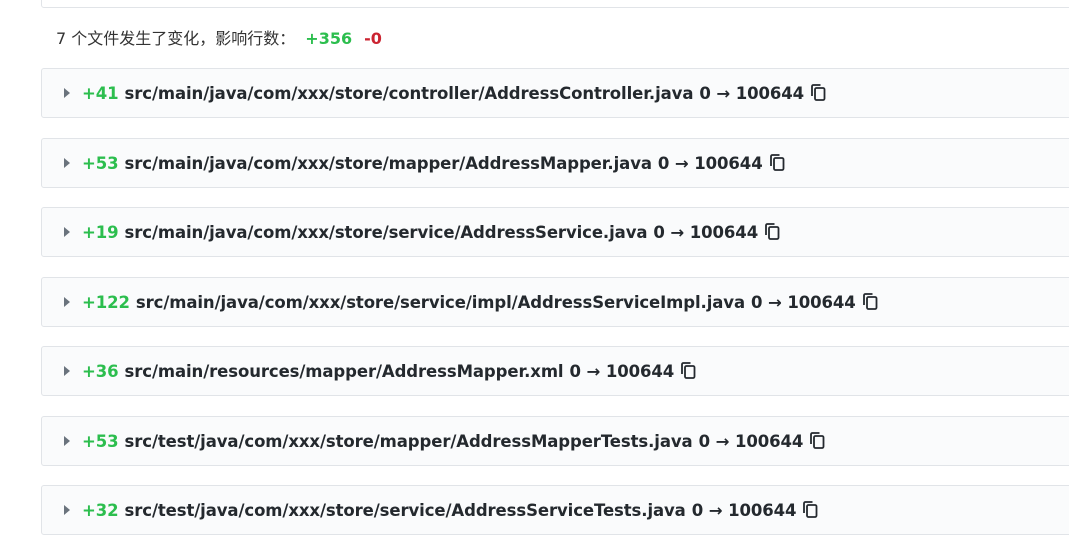  What do you see at coordinates (100, 510) in the screenshot?
I see `file-added-lines: +32` at bounding box center [100, 510].